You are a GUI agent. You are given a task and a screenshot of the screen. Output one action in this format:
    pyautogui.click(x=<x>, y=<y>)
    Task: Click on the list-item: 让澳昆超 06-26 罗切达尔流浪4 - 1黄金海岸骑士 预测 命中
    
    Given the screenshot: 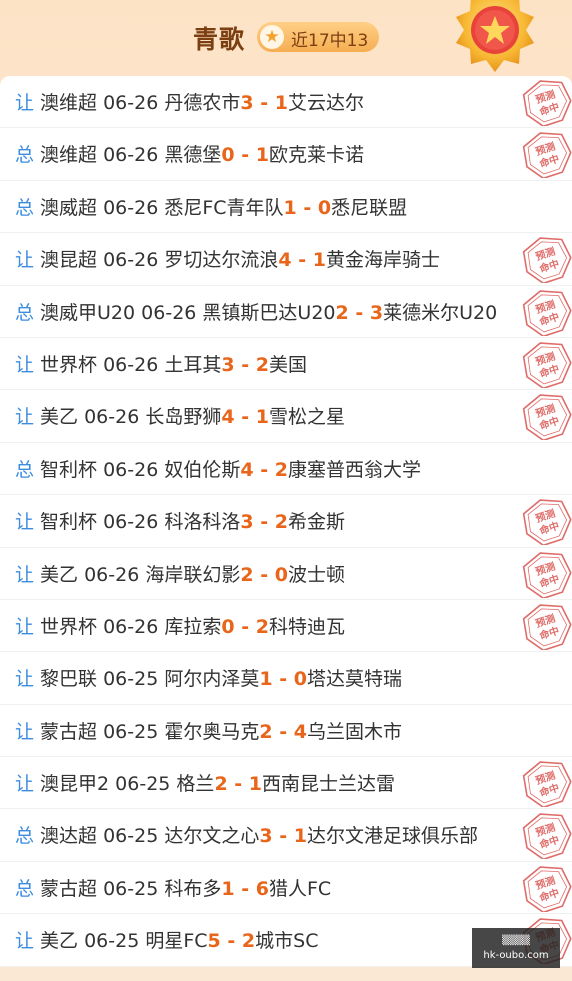 What is the action you would take?
    pyautogui.click(x=286, y=259)
    